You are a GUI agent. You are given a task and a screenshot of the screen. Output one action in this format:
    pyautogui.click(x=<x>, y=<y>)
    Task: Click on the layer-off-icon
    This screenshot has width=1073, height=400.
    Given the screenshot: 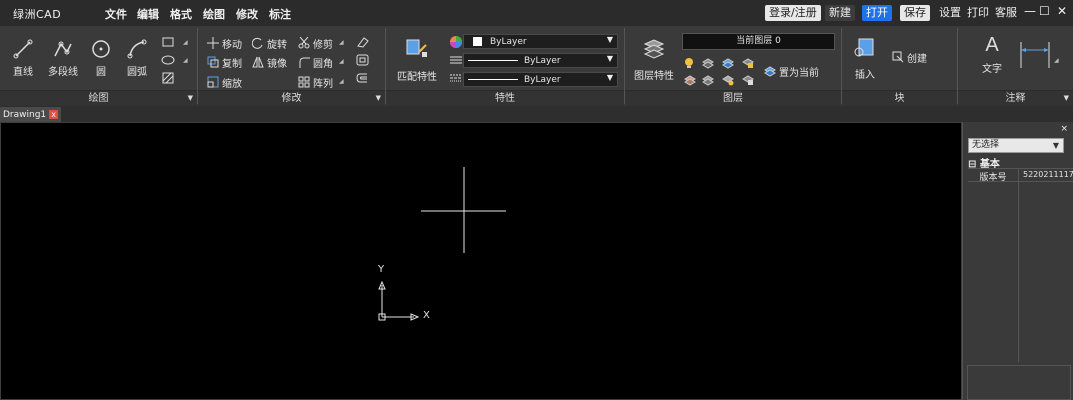 What is the action you would take?
    pyautogui.click(x=708, y=63)
    